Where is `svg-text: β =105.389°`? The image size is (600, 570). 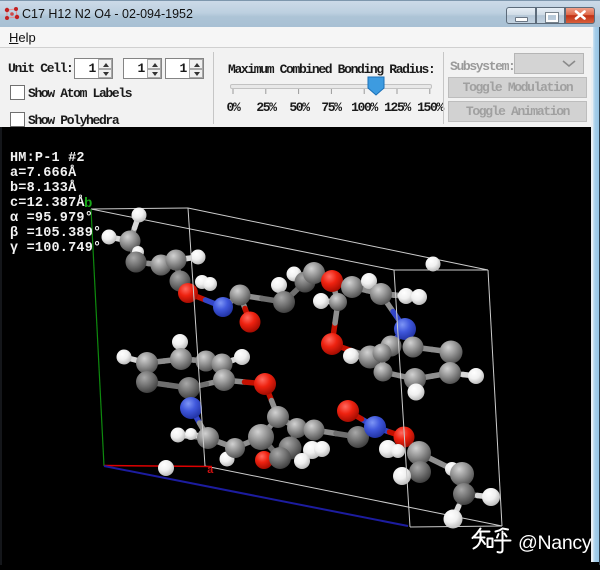 svg-text: β =105.389° is located at coordinates (55, 233).